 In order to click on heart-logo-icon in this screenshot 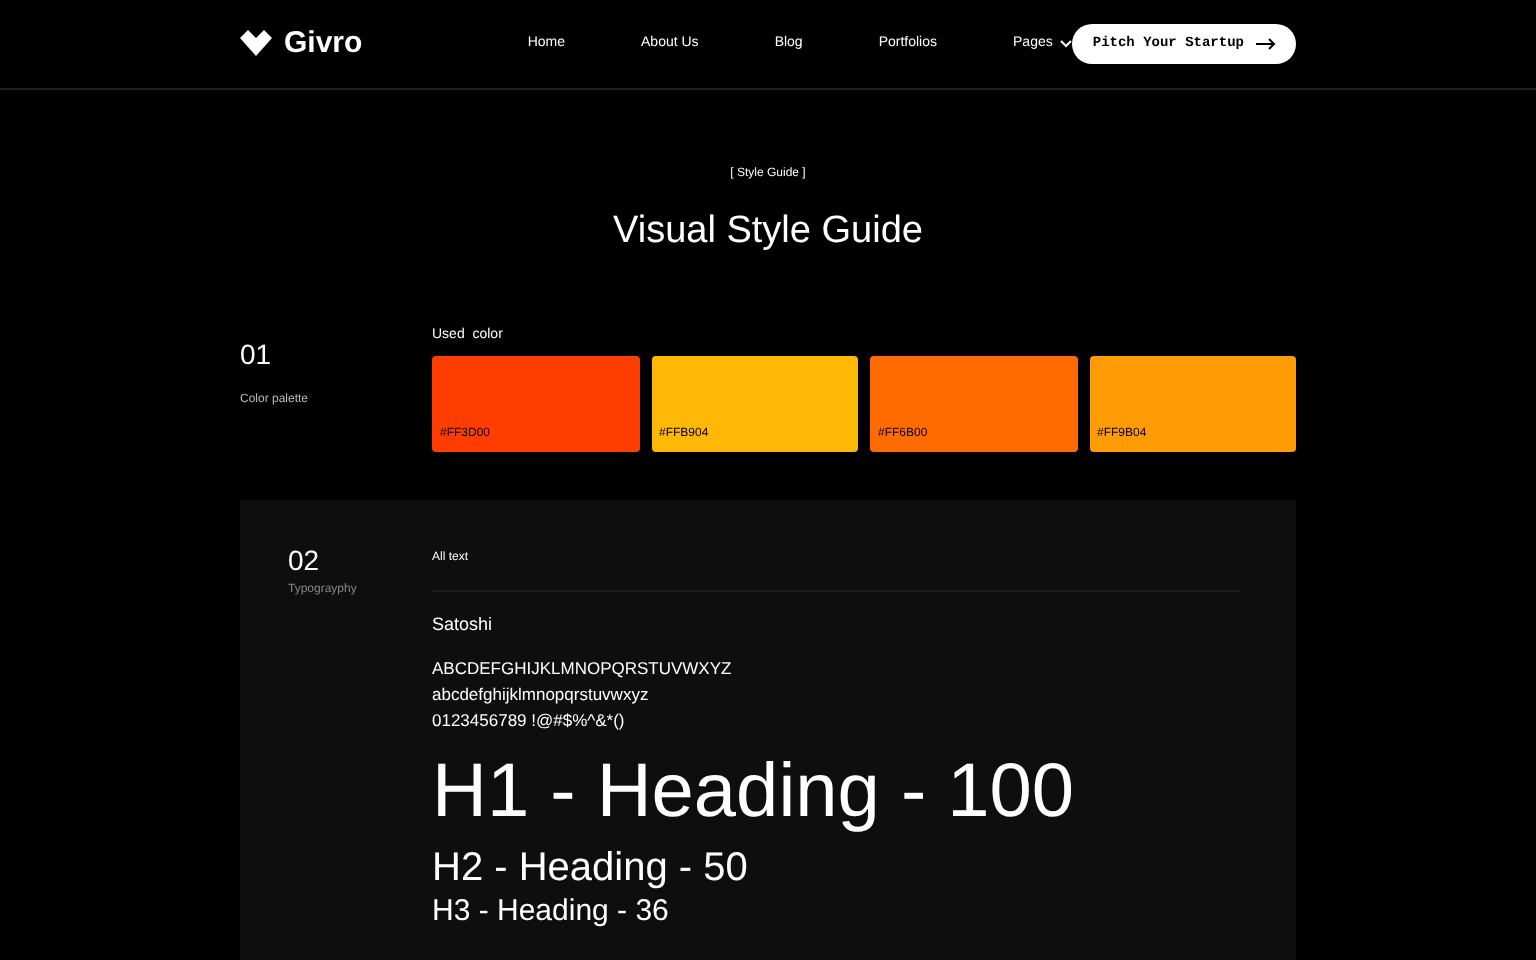, I will do `click(256, 44)`.